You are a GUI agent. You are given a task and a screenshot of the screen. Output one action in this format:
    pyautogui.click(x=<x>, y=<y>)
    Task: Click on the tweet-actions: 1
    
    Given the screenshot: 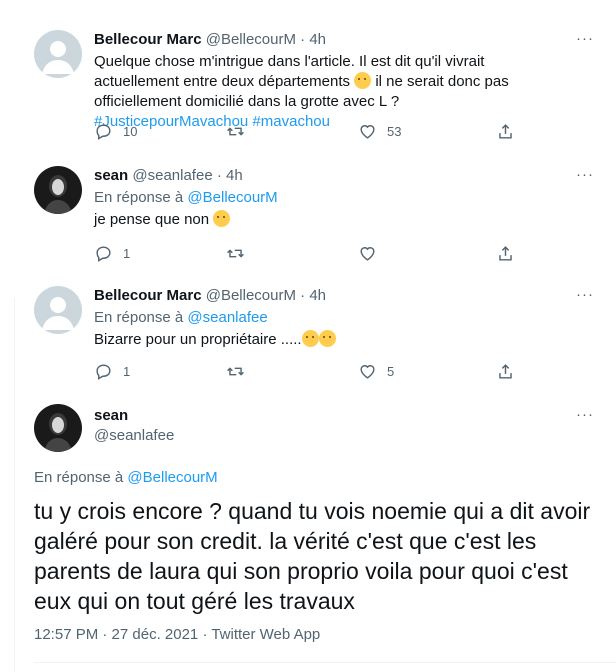 What is the action you would take?
    pyautogui.click(x=314, y=255)
    